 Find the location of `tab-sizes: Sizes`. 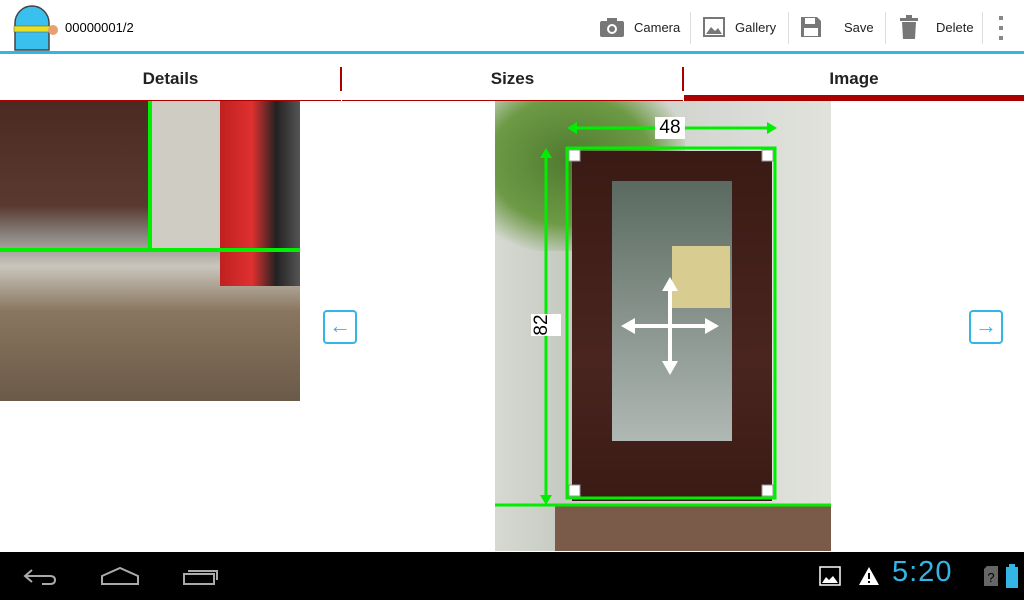

tab-sizes: Sizes is located at coordinates (512, 79).